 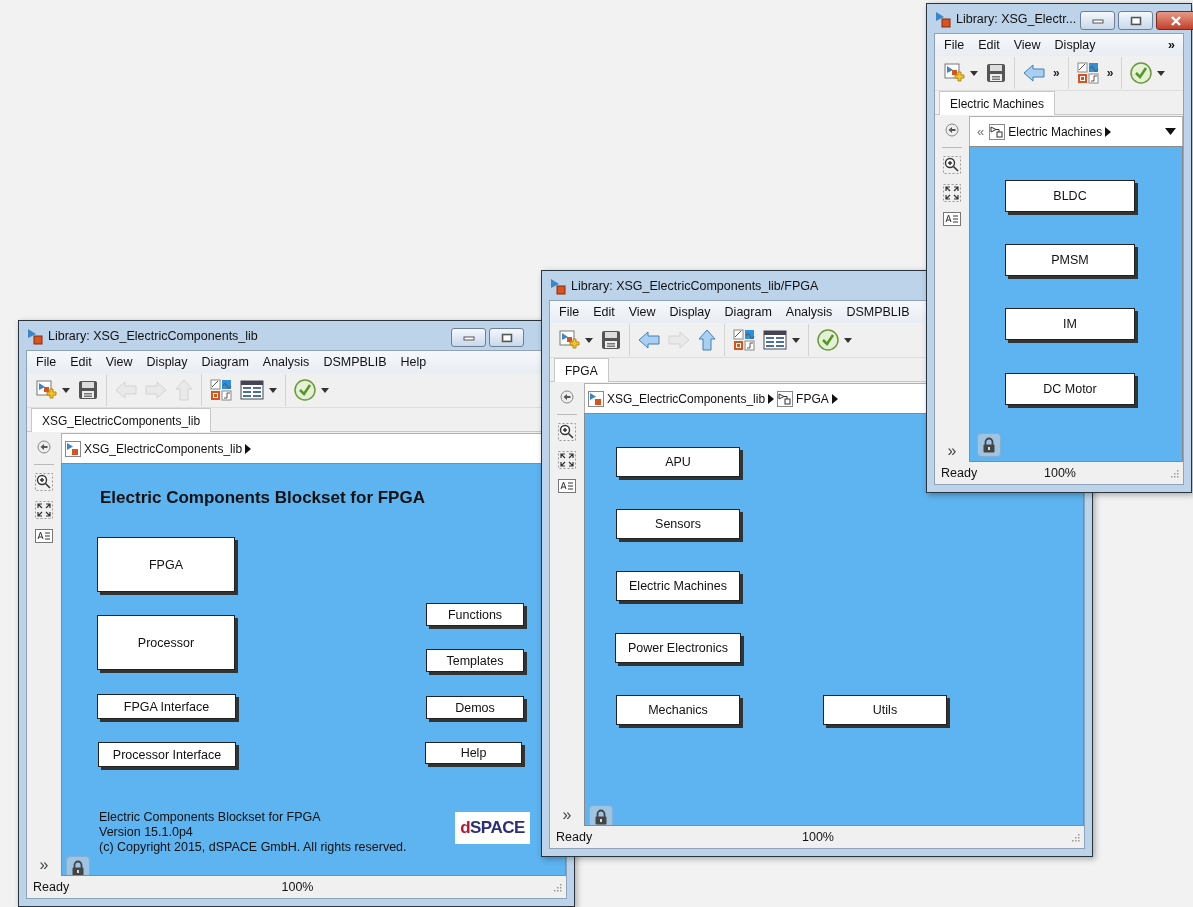 What do you see at coordinates (492, 828) in the screenshot?
I see `logo: dSPACE` at bounding box center [492, 828].